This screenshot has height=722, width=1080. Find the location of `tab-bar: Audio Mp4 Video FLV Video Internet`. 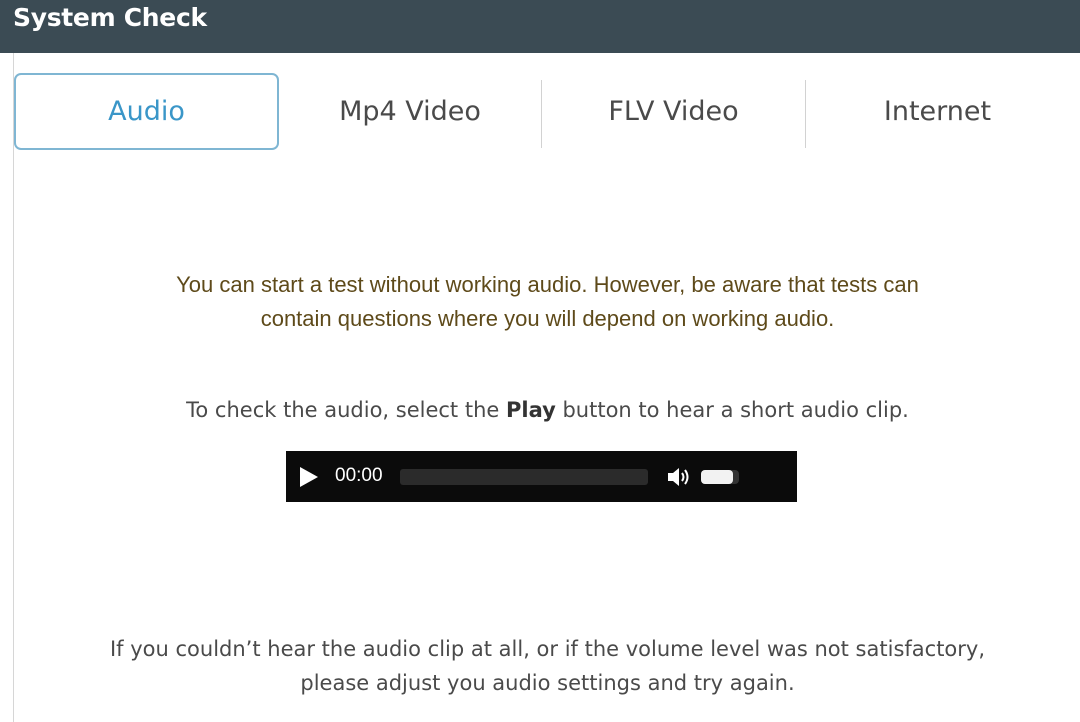

tab-bar: Audio Mp4 Video FLV Video Internet is located at coordinates (547, 111).